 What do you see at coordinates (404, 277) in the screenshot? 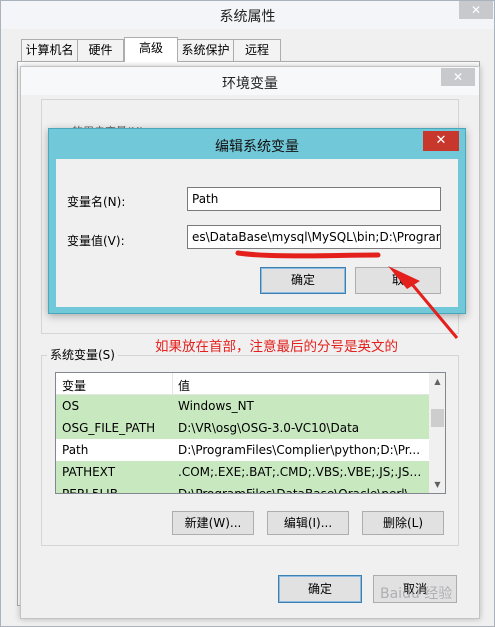
I see `arrow-head-icon` at bounding box center [404, 277].